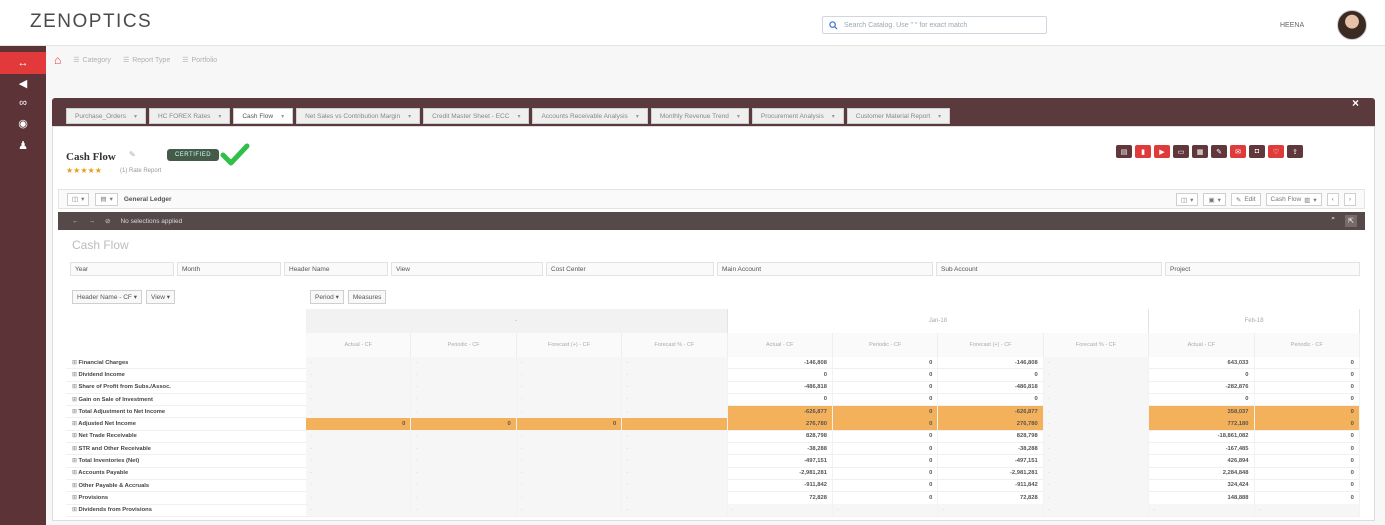 This screenshot has height=525, width=1385. Describe the element at coordinates (1202, 473) in the screenshot. I see `table-cell: 2,284,848` at that location.